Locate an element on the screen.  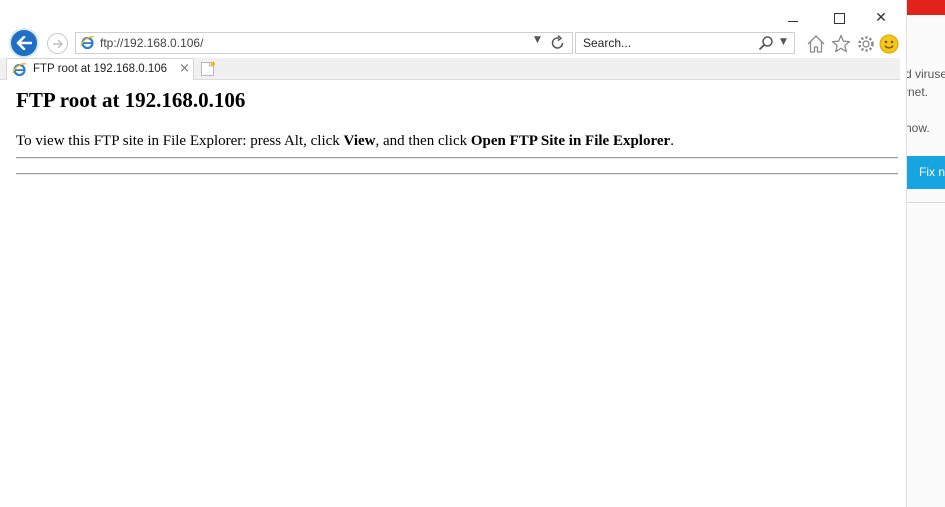
close-button: ✕ is located at coordinates (881, 18).